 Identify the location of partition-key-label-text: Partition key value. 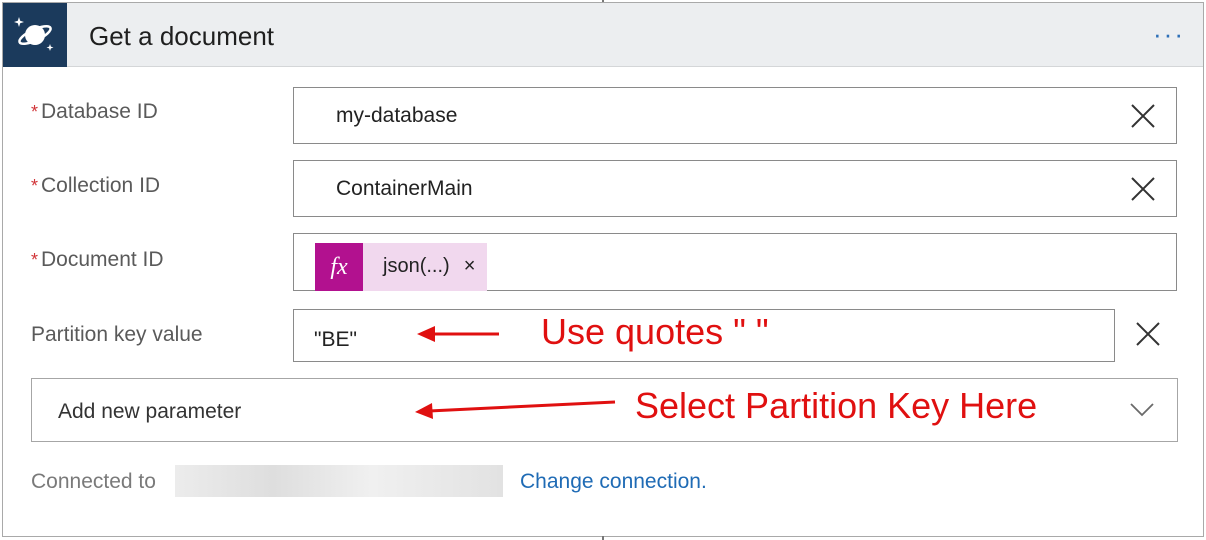
(117, 334).